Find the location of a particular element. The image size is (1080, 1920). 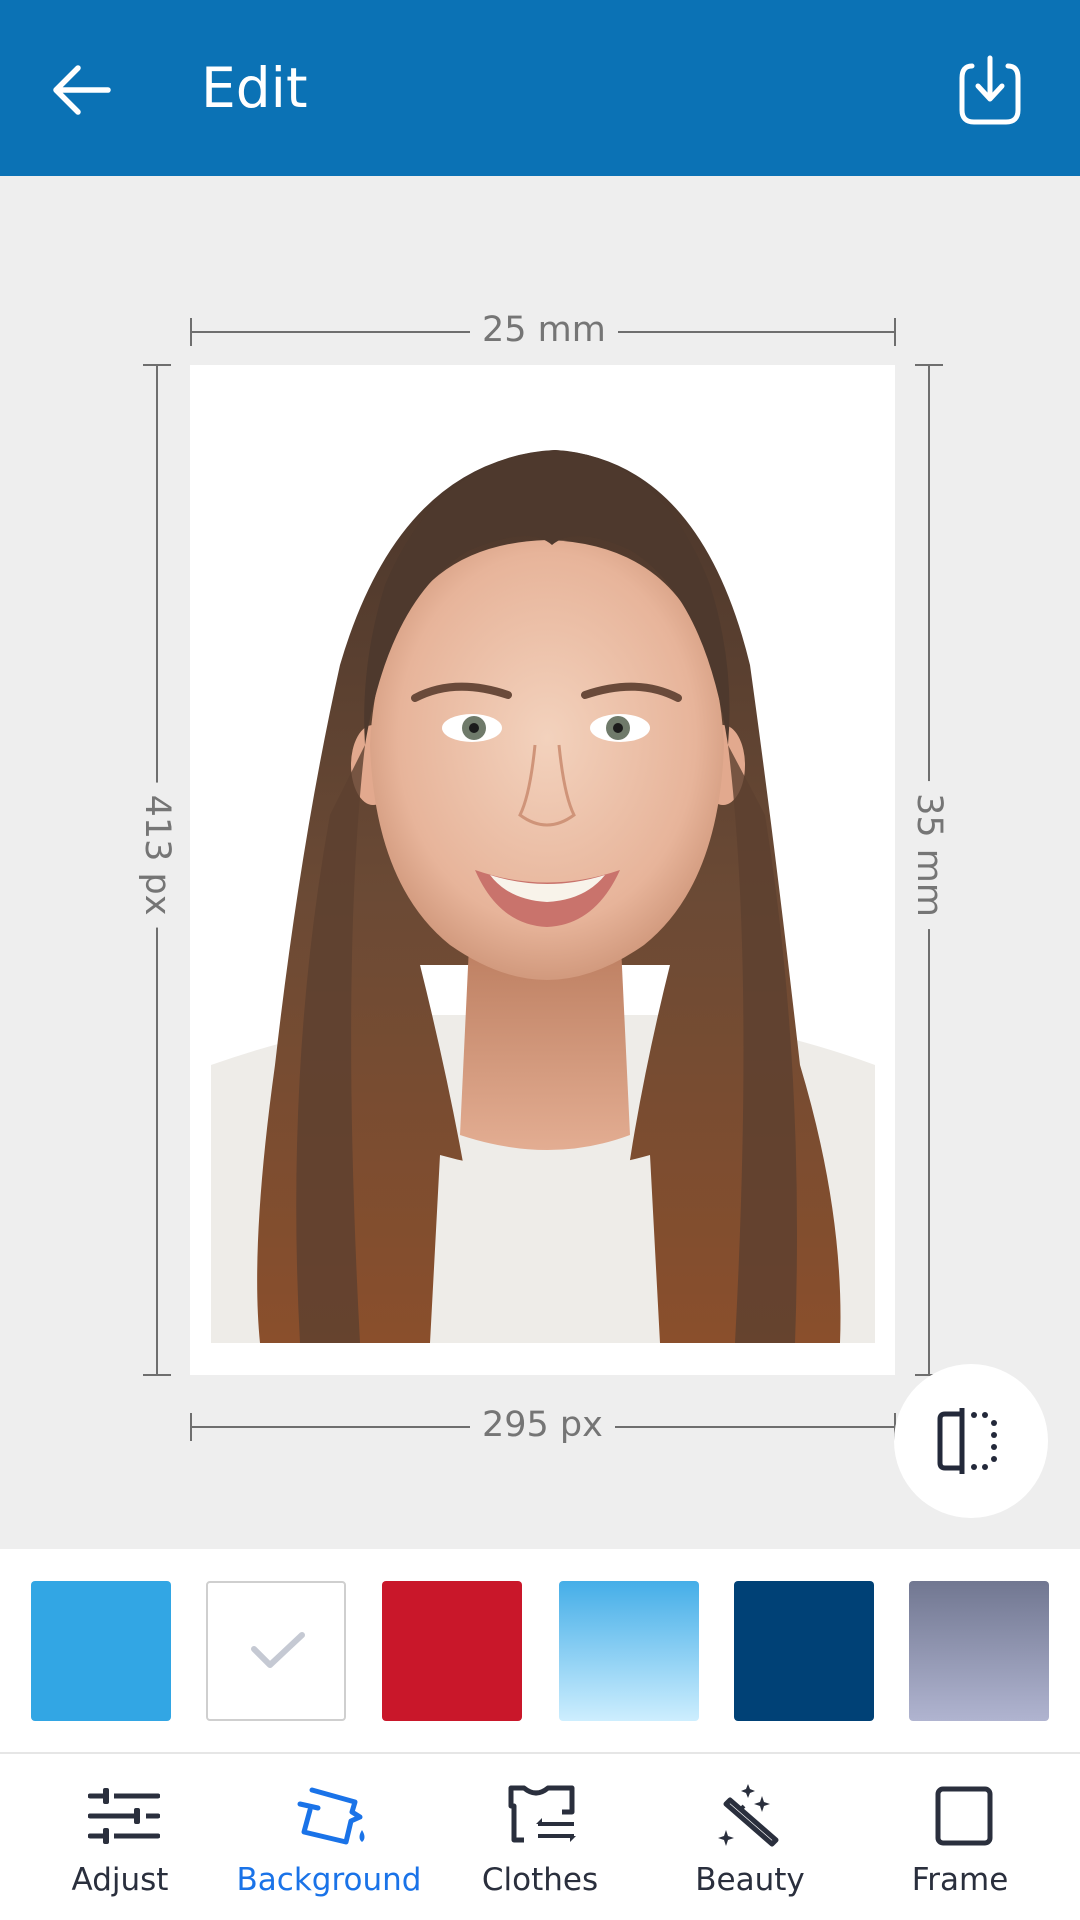

checkmark-icon is located at coordinates (278, 1650).